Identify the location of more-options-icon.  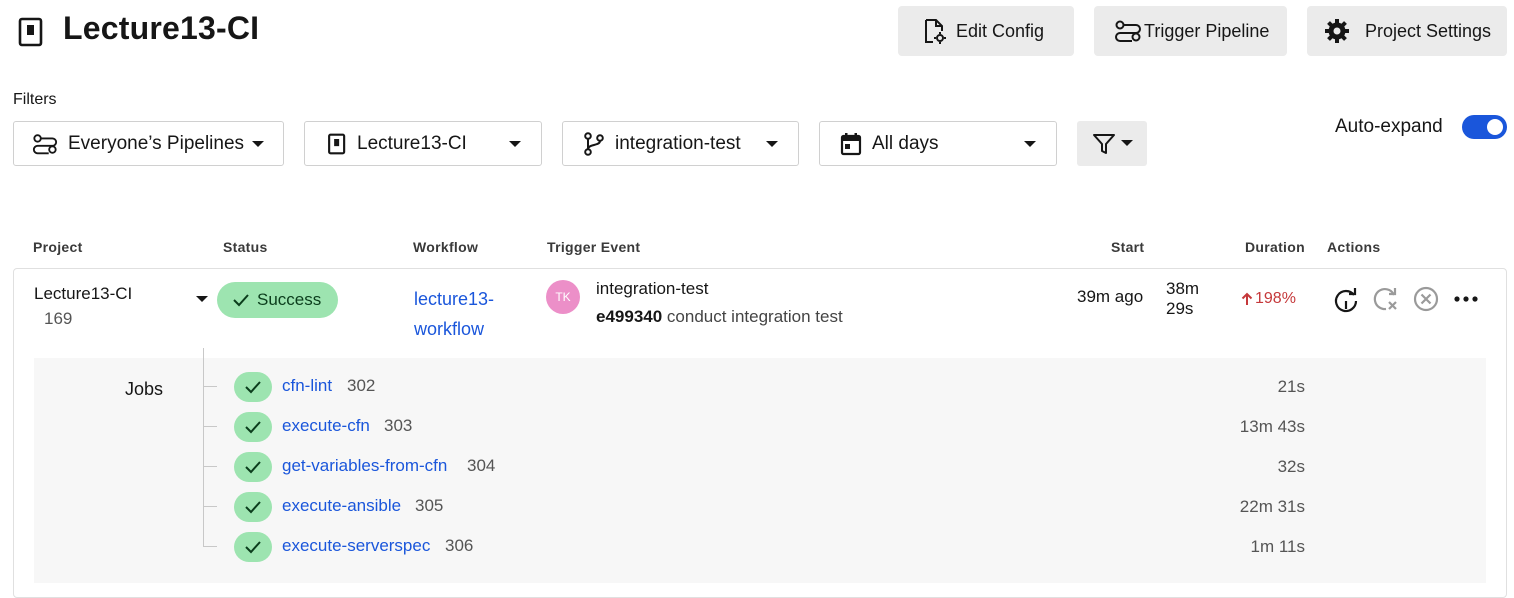
(1466, 299).